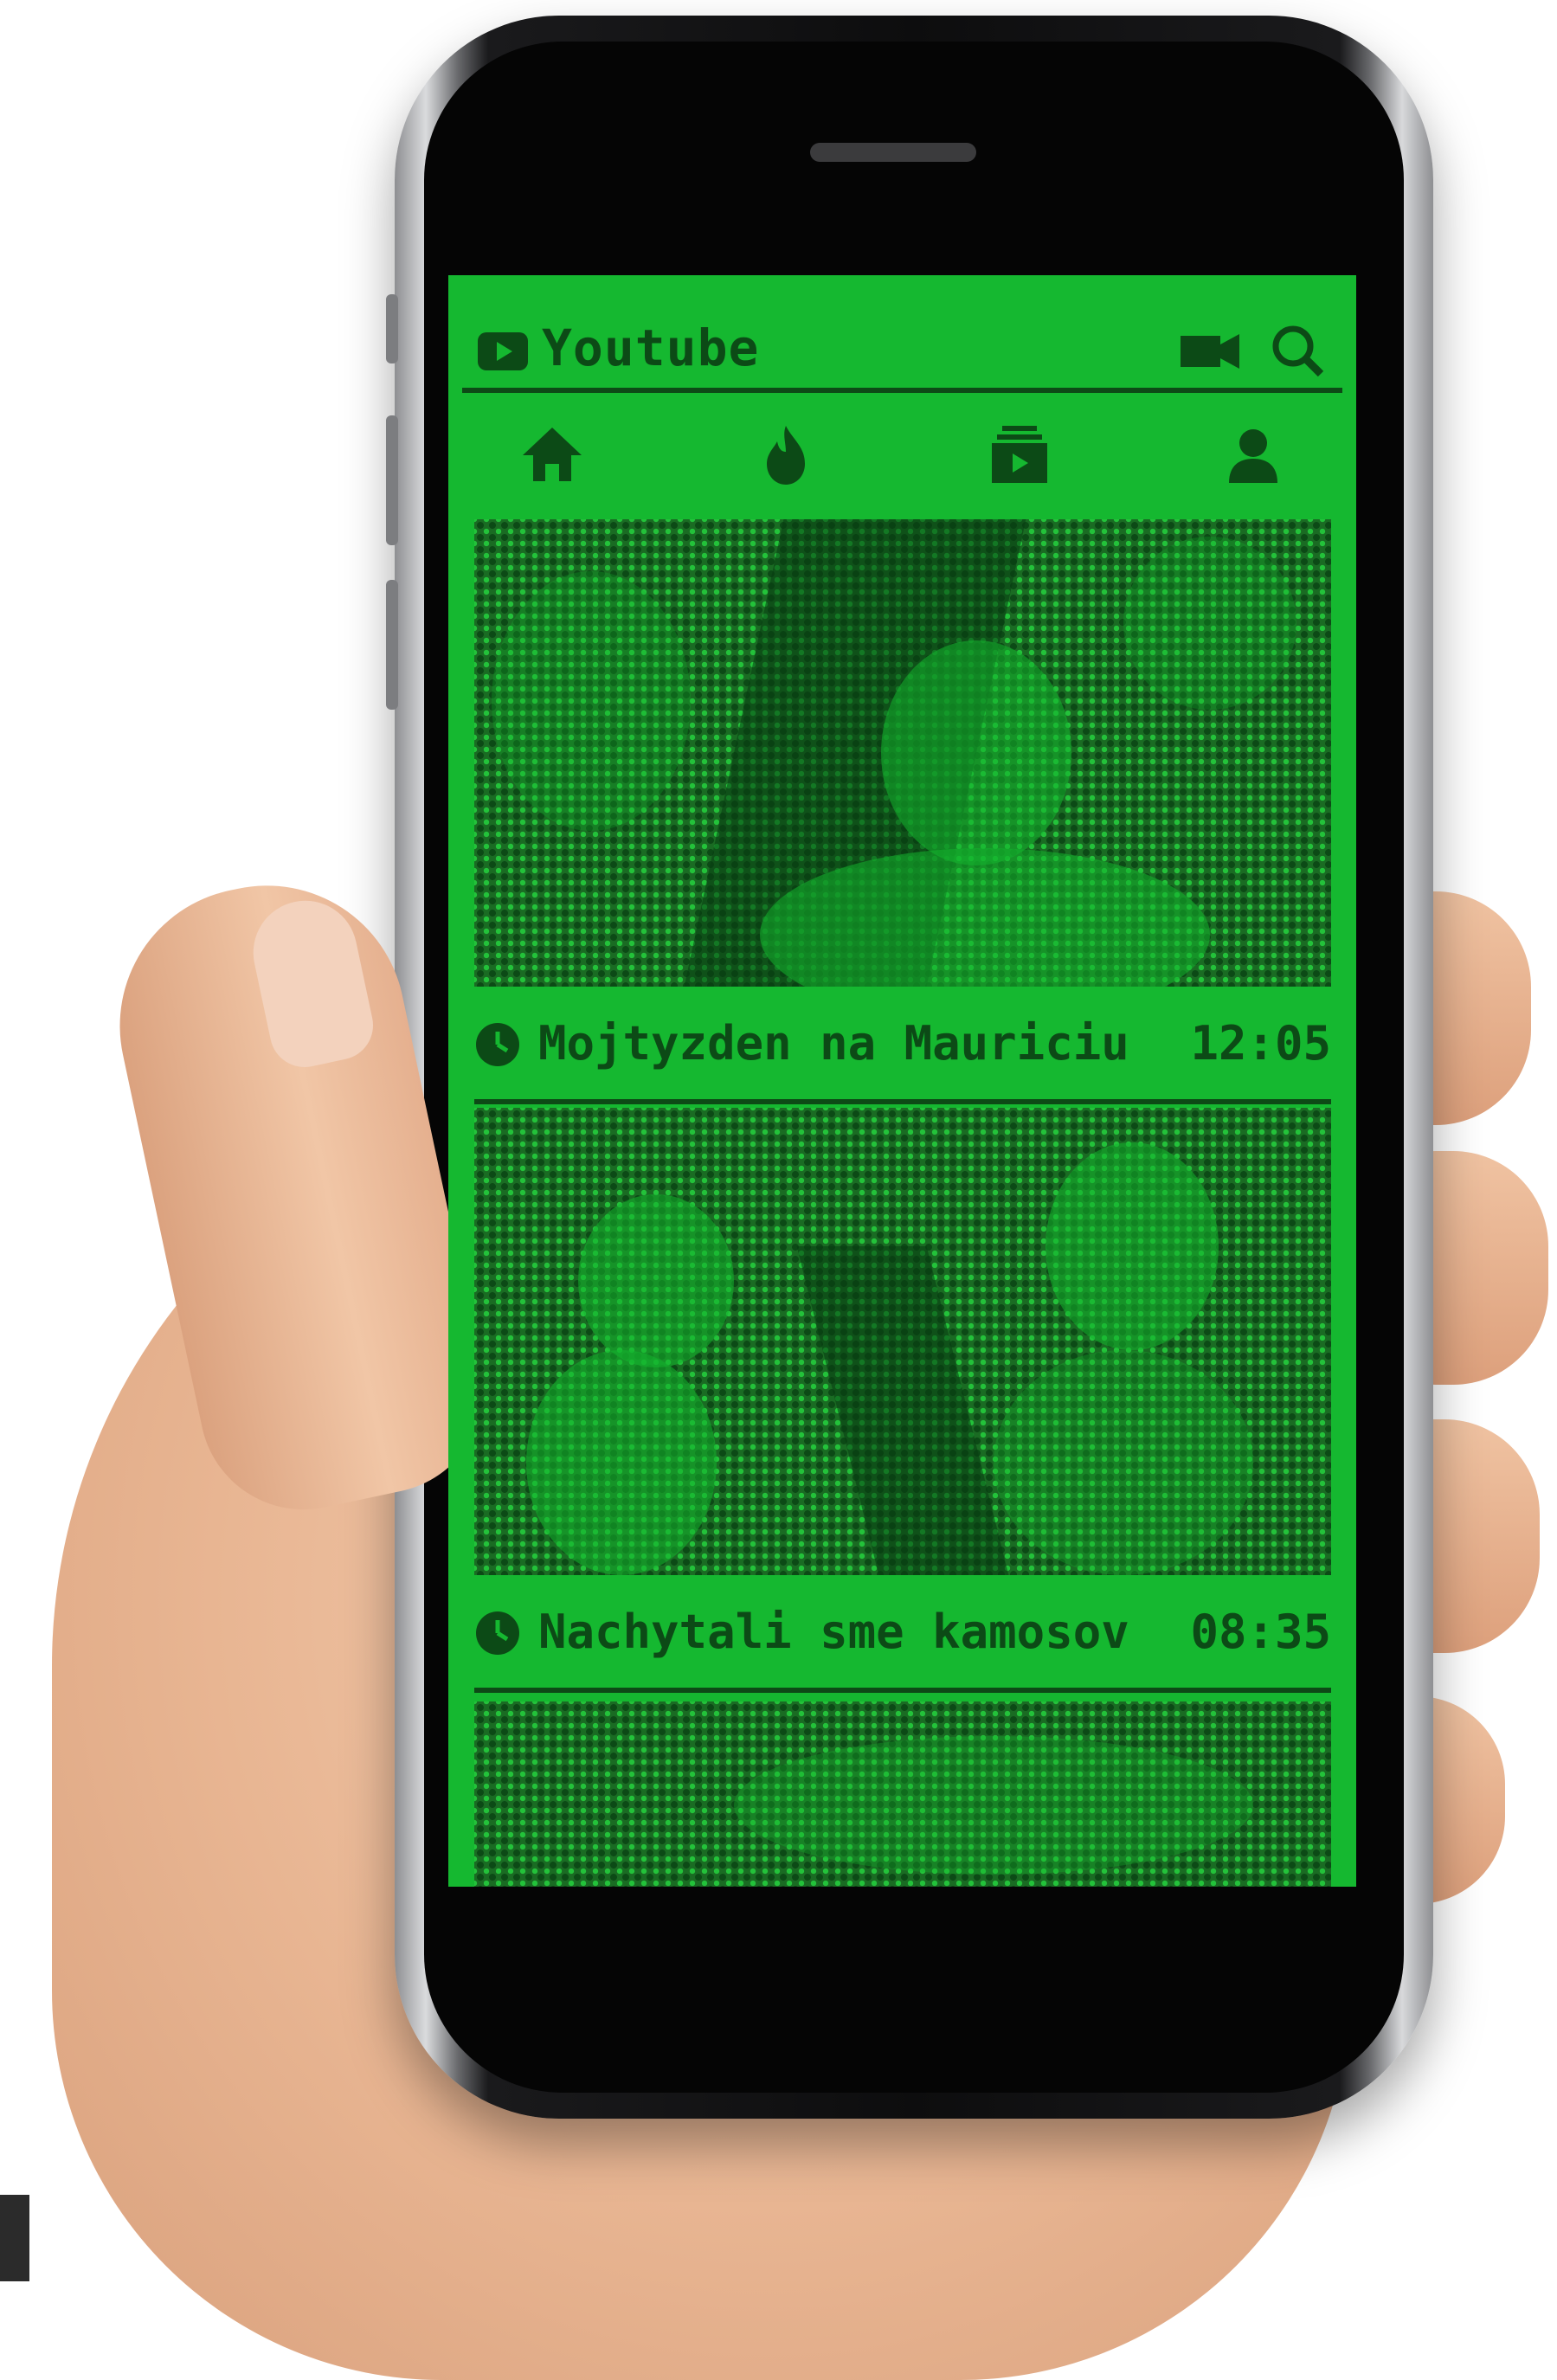  Describe the element at coordinates (833, 1632) in the screenshot. I see `video-title: Nachytali sme kamosov` at that location.